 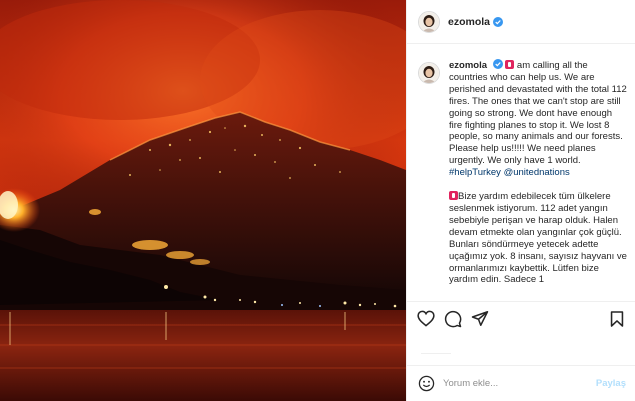 What do you see at coordinates (469, 22) in the screenshot?
I see `post-username: ezomola` at bounding box center [469, 22].